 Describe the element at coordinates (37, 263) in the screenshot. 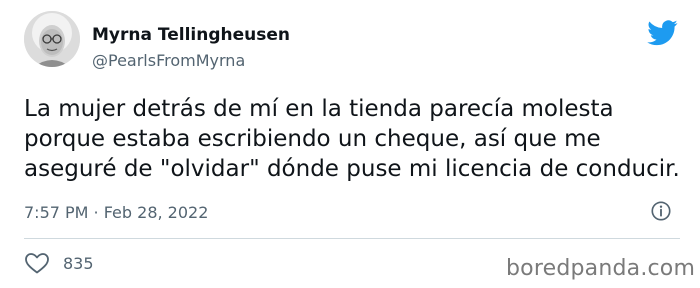

I see `heart-icon` at that location.